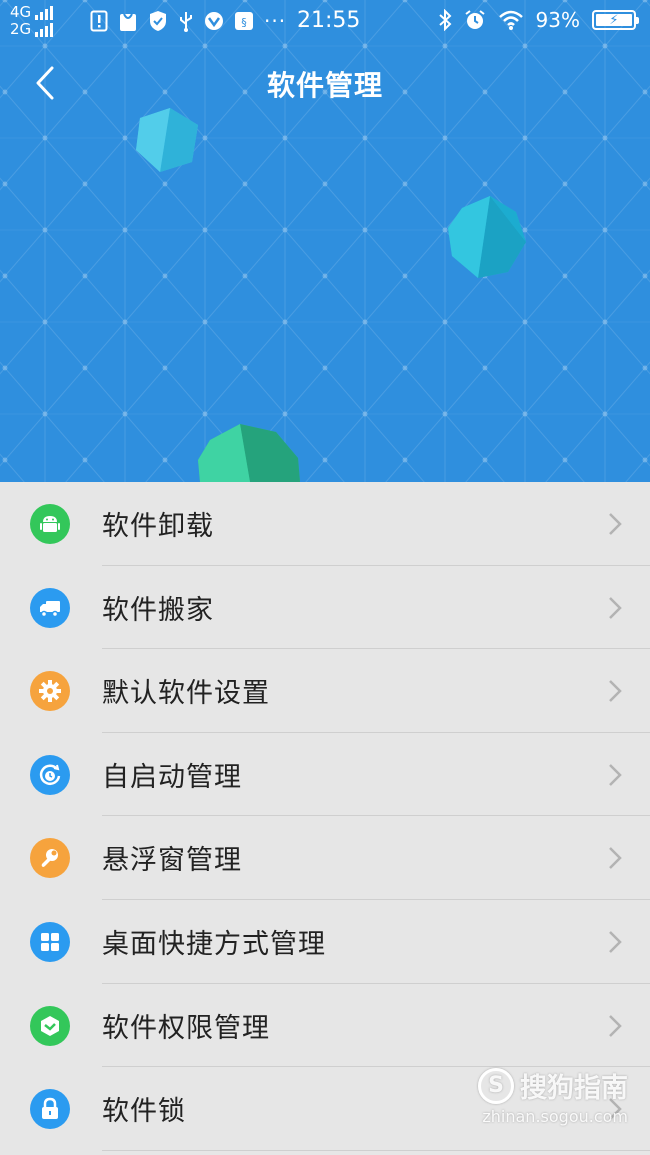 This screenshot has height=1155, width=650. What do you see at coordinates (50, 858) in the screenshot?
I see `wrench-icon` at bounding box center [50, 858].